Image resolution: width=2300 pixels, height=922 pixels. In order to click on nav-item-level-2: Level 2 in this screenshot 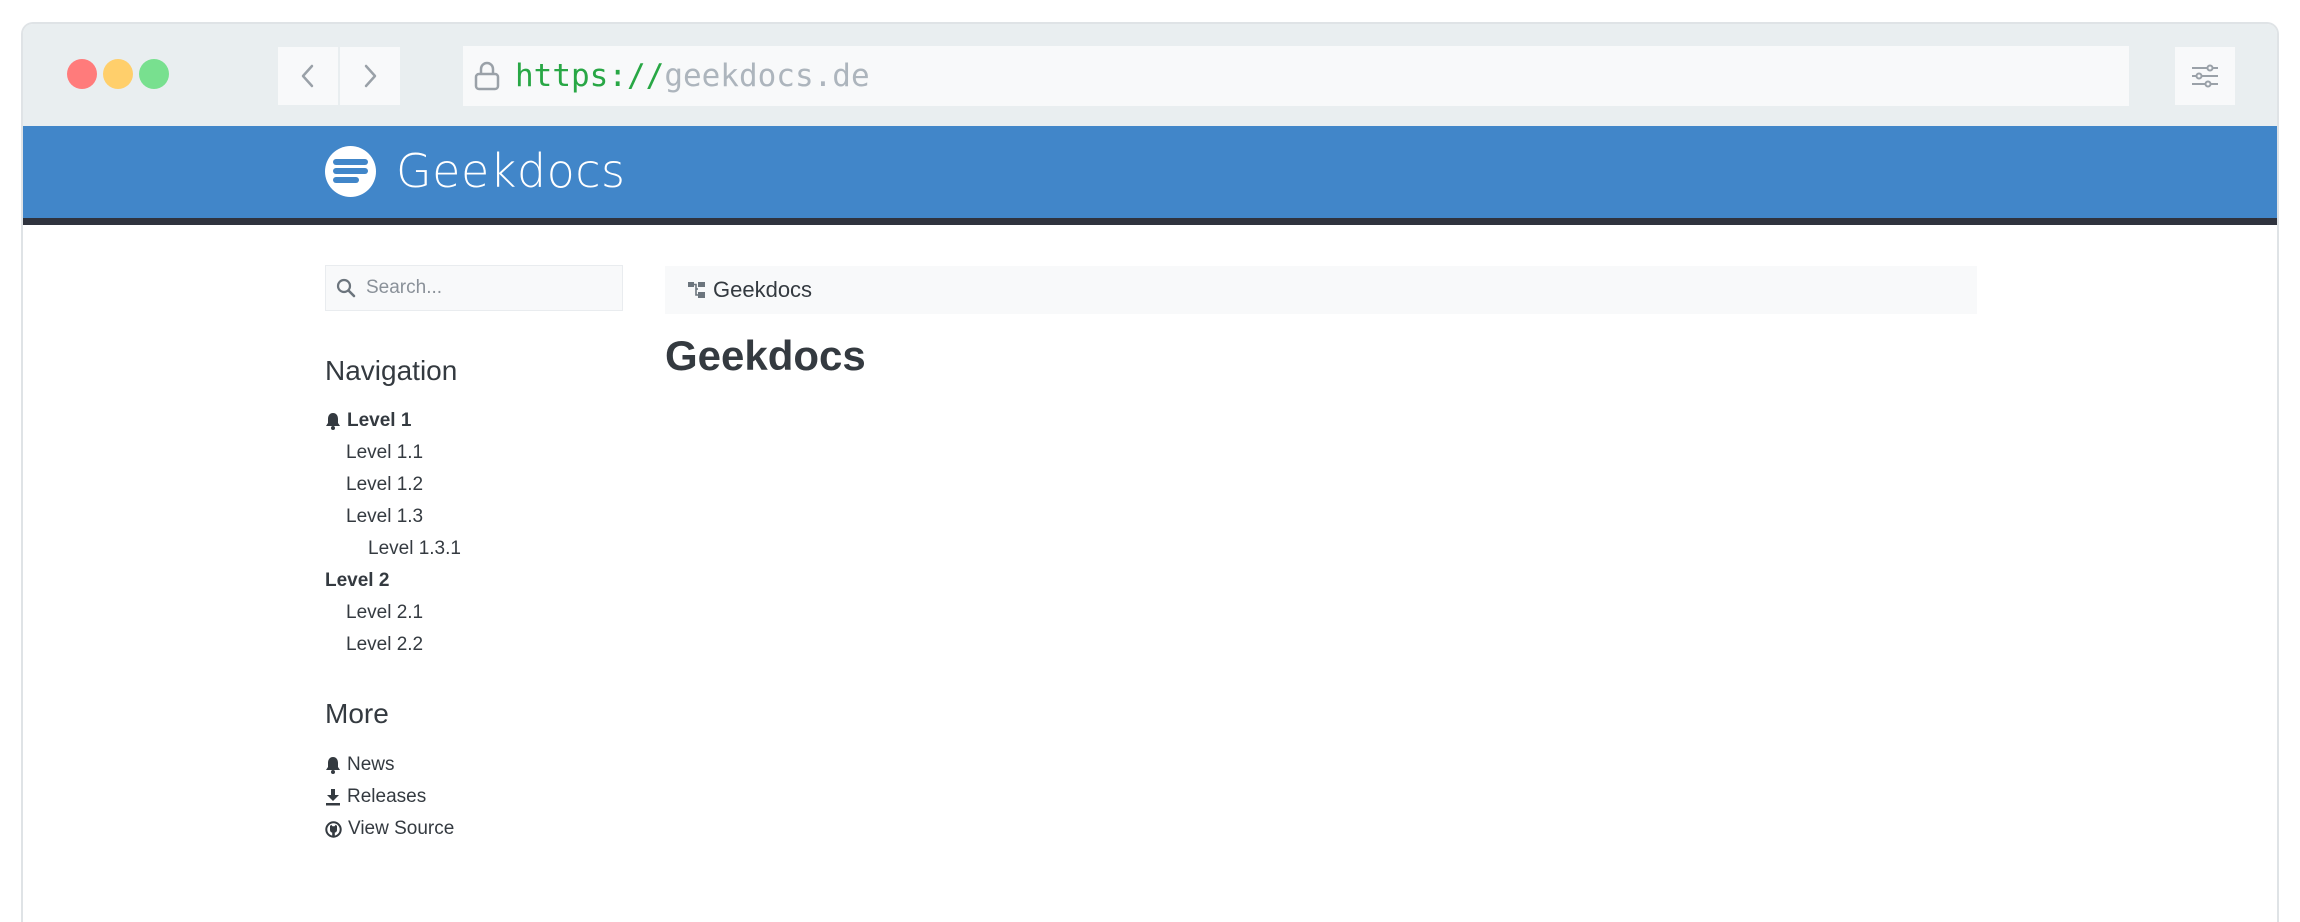, I will do `click(357, 581)`.